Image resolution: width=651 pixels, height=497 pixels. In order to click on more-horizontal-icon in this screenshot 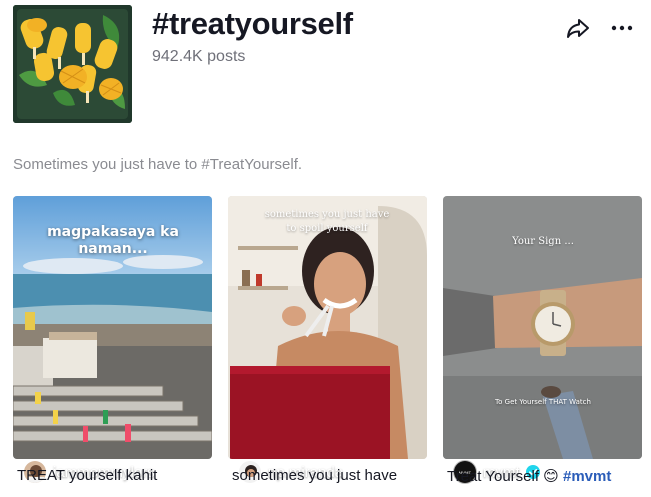, I will do `click(622, 28)`.